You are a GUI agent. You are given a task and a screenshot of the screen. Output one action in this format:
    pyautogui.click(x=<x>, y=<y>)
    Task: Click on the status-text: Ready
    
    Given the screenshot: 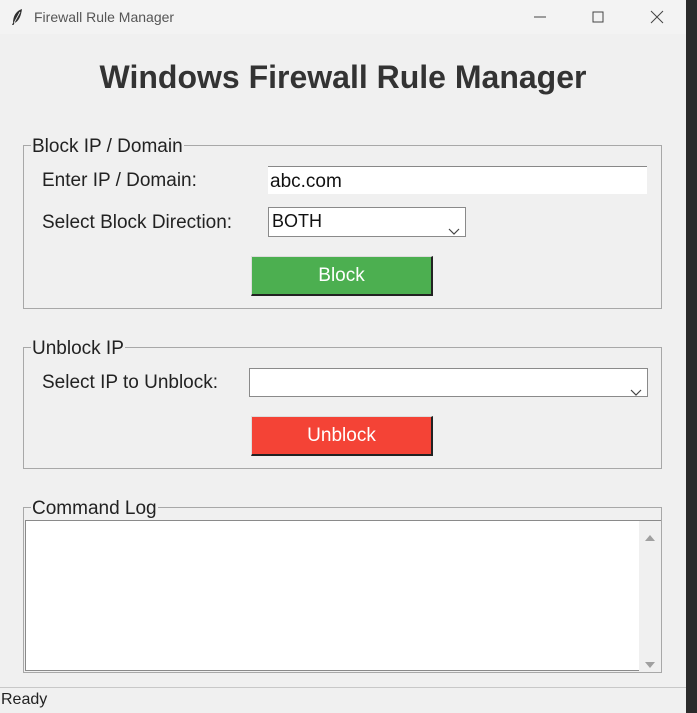 What is the action you would take?
    pyautogui.click(x=24, y=699)
    